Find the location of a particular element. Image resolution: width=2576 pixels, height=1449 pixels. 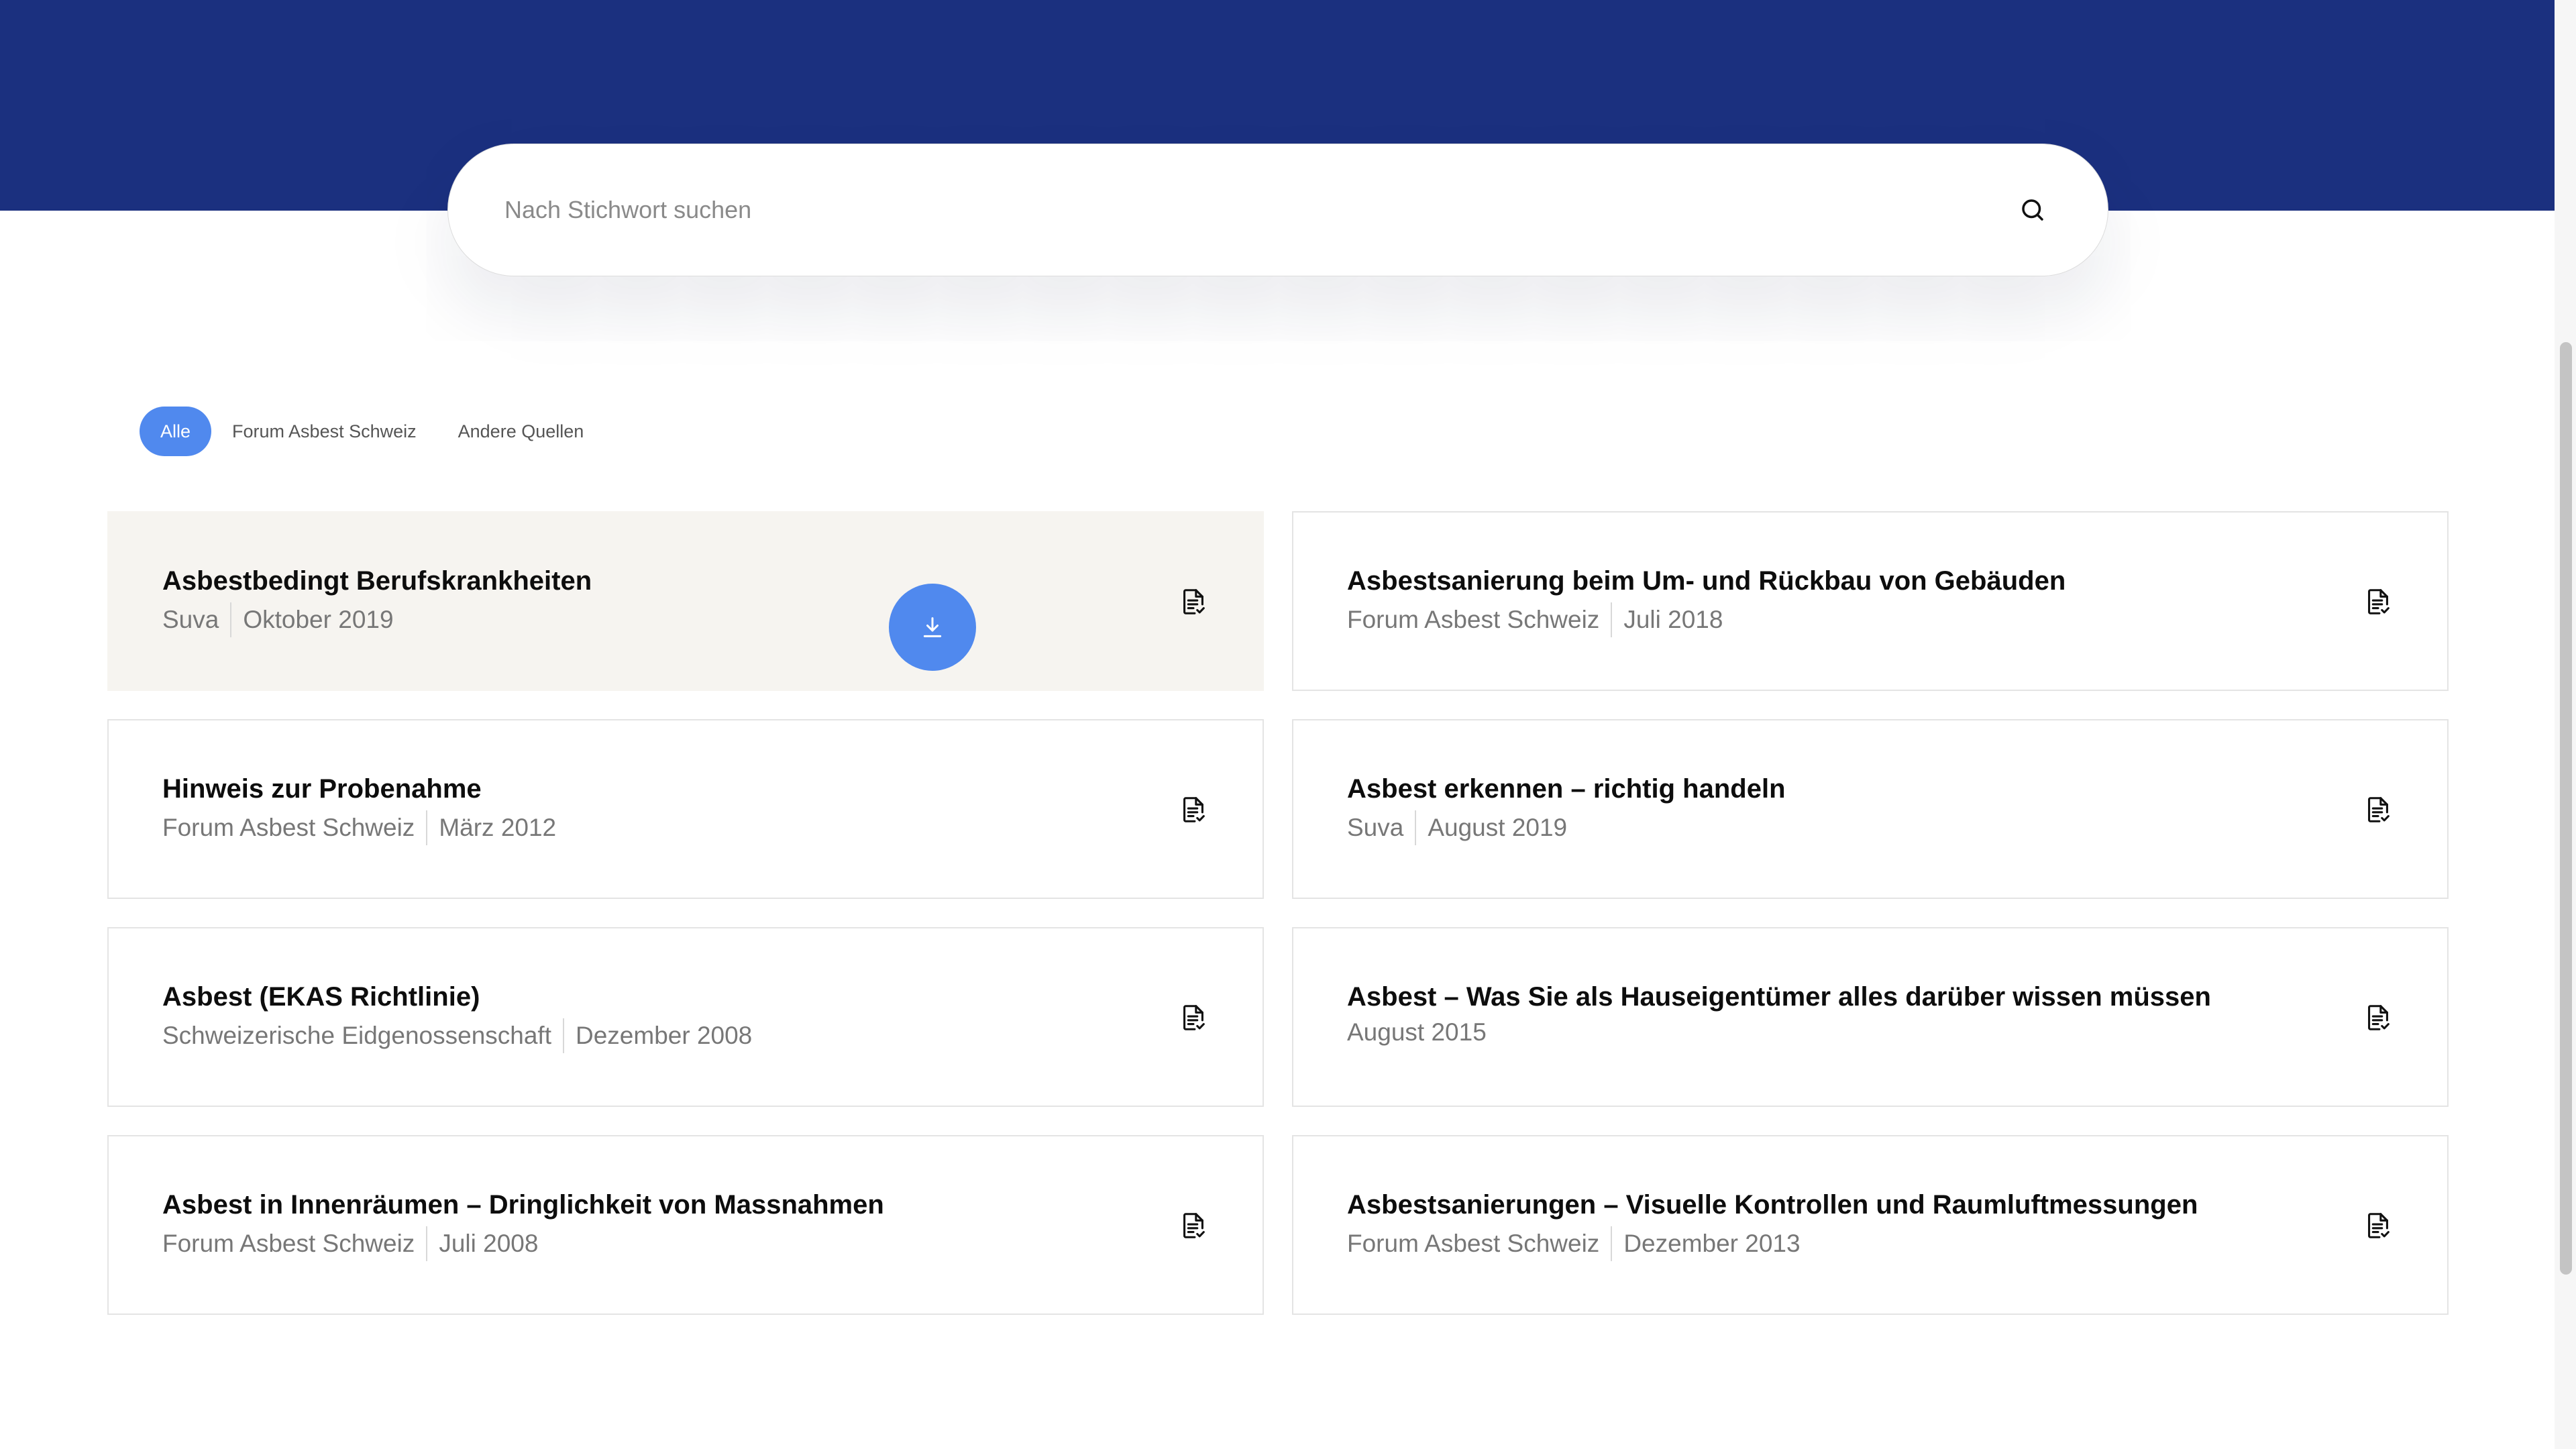

search-icon is located at coordinates (2032, 210).